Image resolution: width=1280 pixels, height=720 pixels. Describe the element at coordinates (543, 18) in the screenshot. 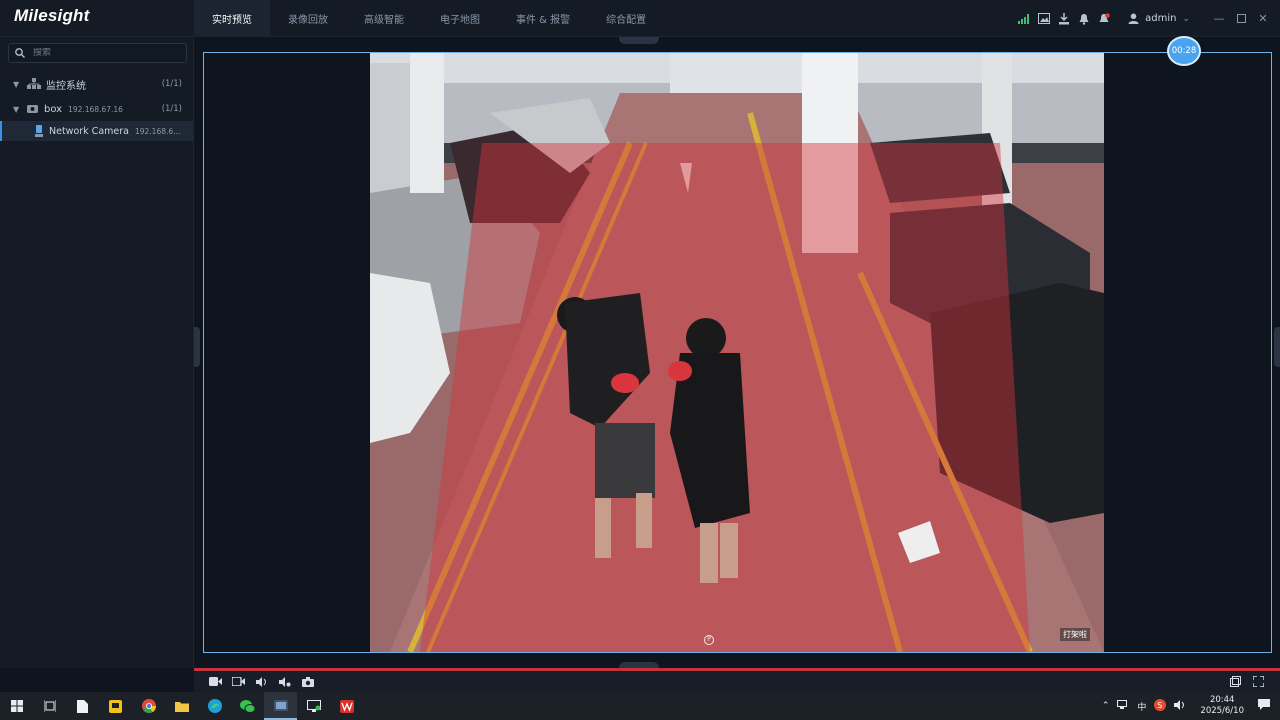

I see `tab-events-alarms: 事件 & 报警` at that location.